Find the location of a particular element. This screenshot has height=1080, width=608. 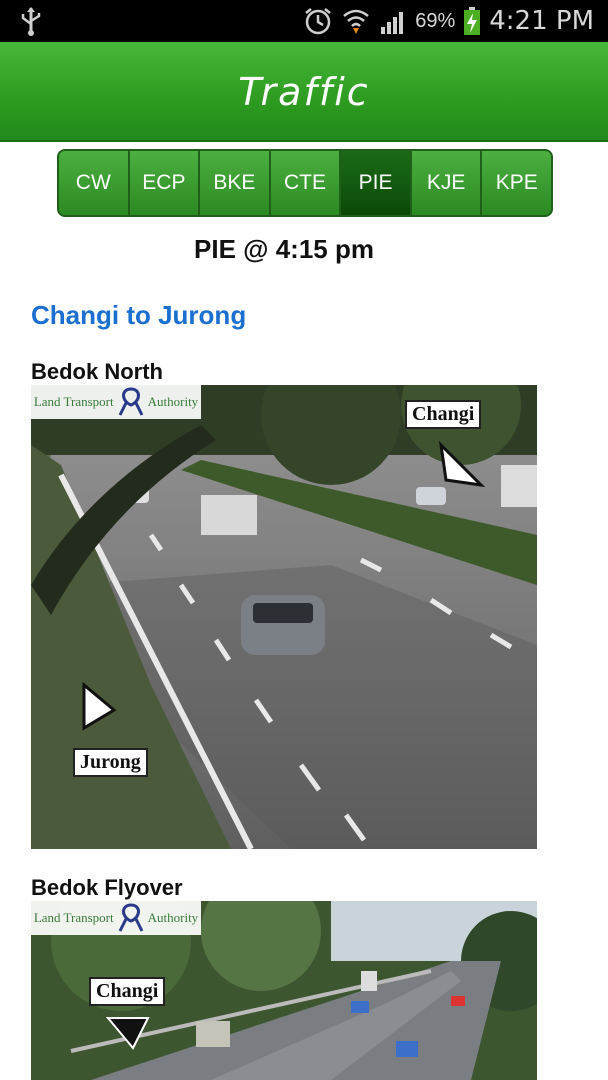

camera-label: Bedok Flyover is located at coordinates (107, 887).